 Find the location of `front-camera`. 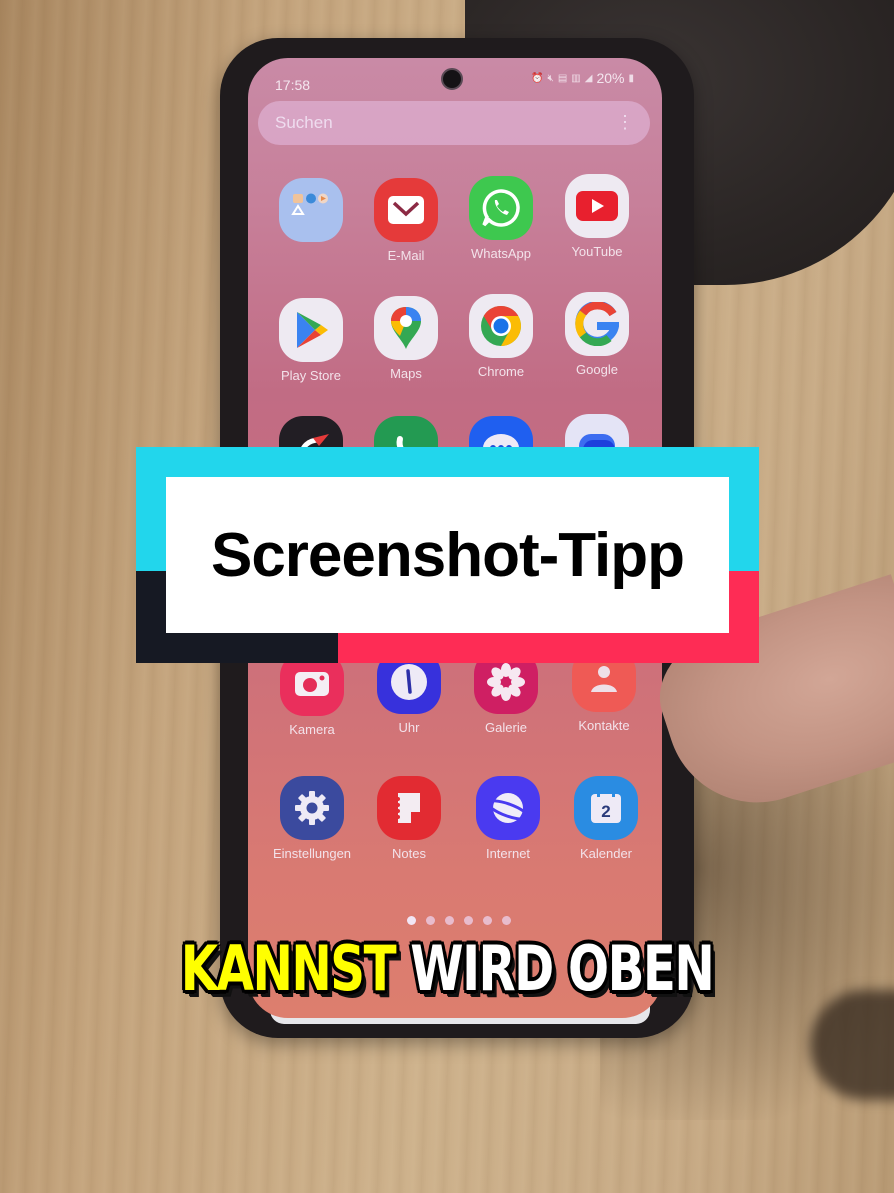

front-camera is located at coordinates (452, 79).